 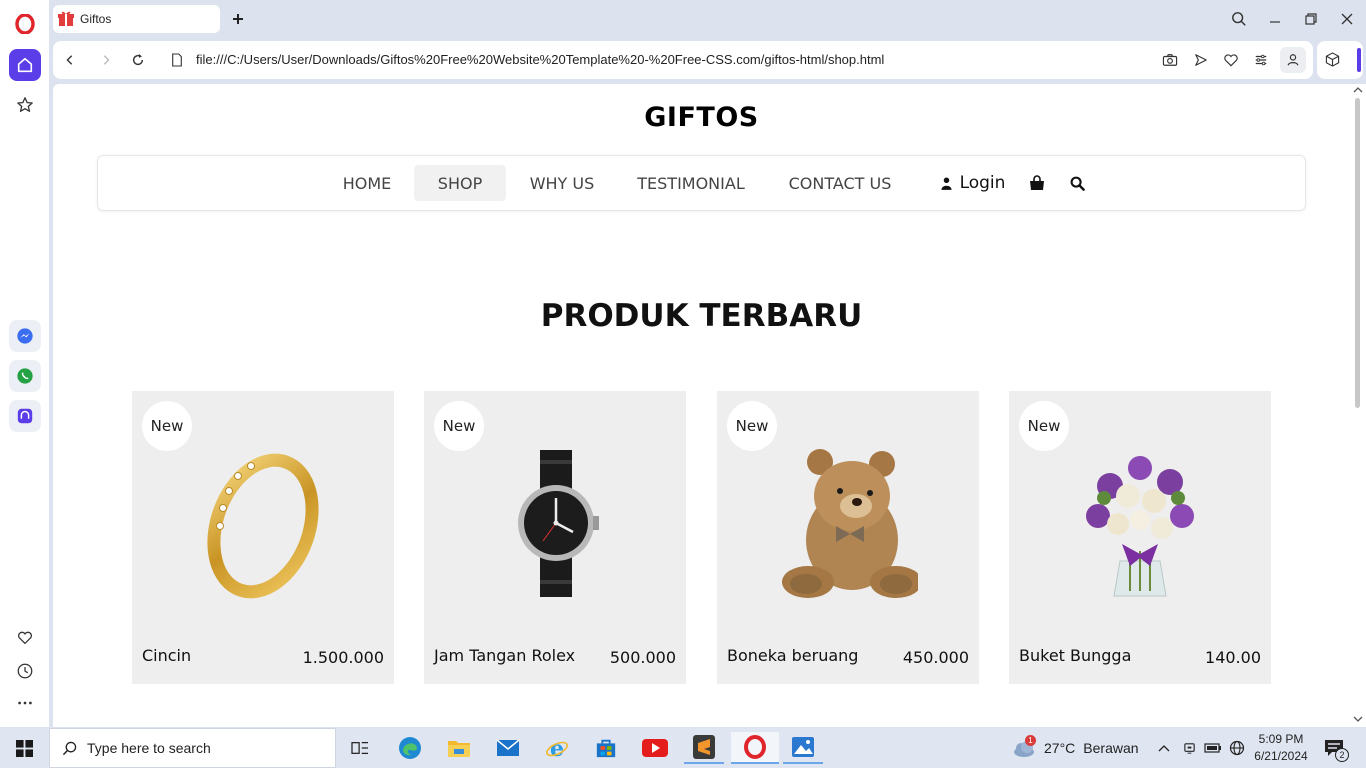 I want to click on weather-alert-badge: 1, so click(x=1030, y=740).